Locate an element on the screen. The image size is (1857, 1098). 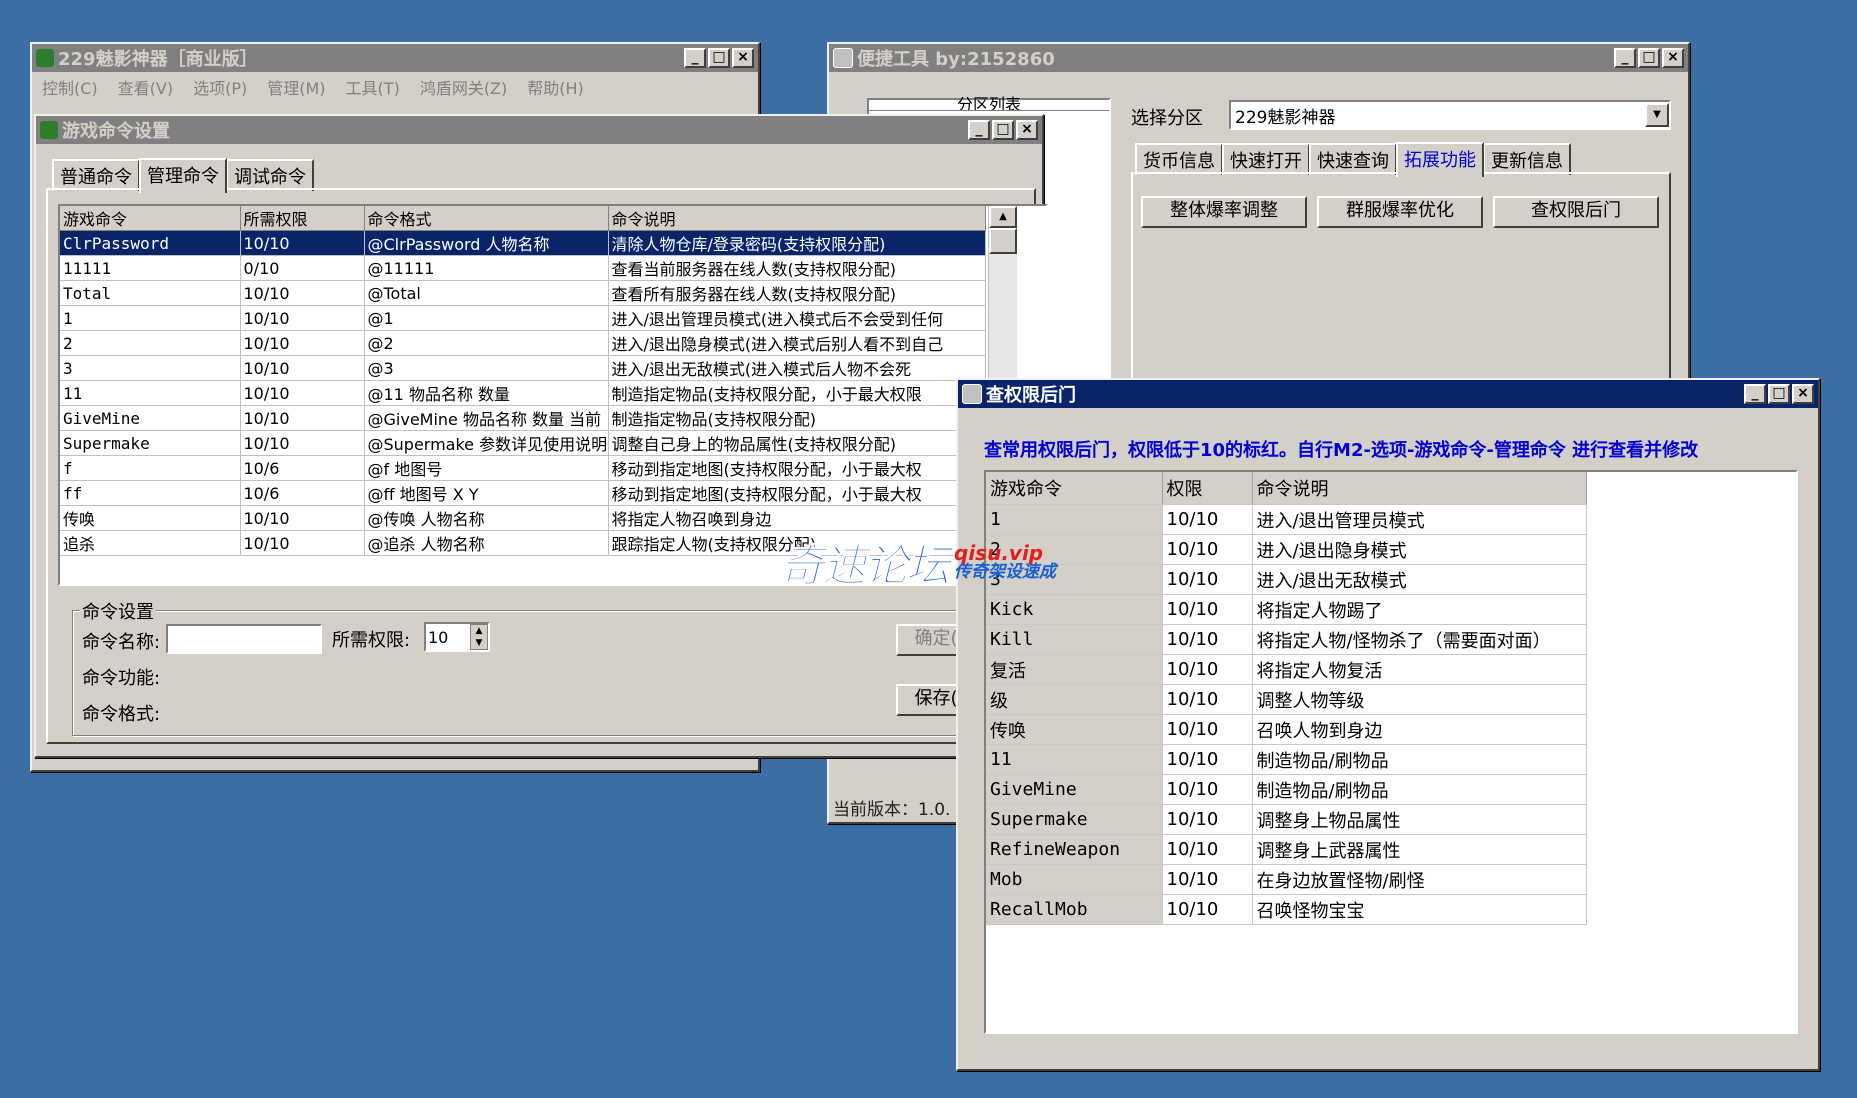
list-item: 1 10/10 进入/退出管理员模式 is located at coordinates (1286, 519).